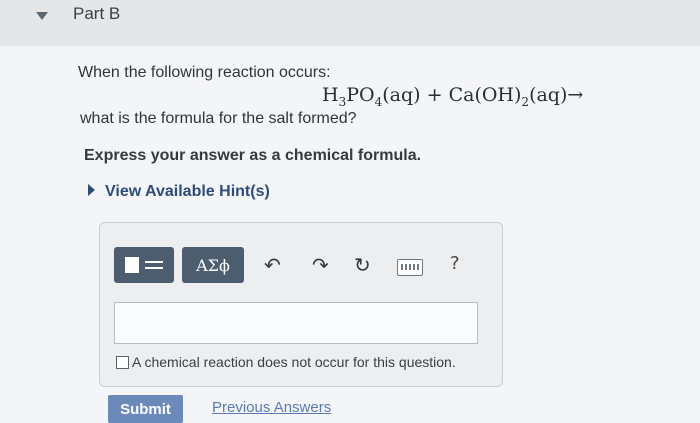 The height and width of the screenshot is (423, 700). What do you see at coordinates (410, 267) in the screenshot?
I see `keyboard-icon` at bounding box center [410, 267].